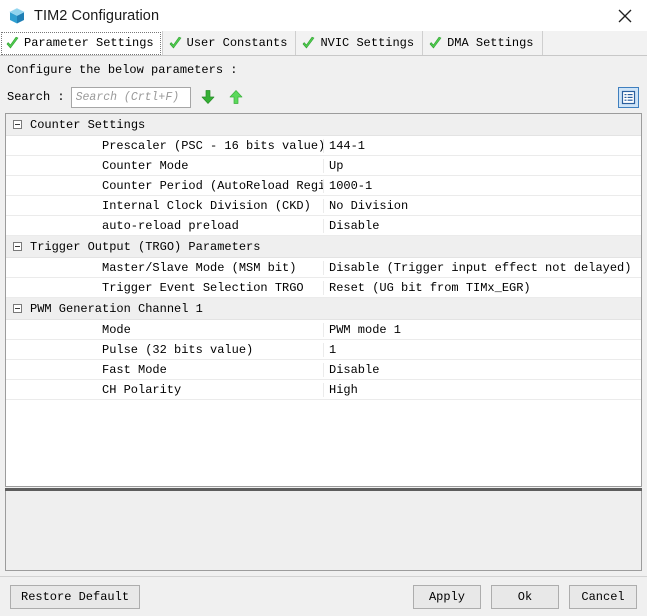 The width and height of the screenshot is (647, 616). Describe the element at coordinates (482, 330) in the screenshot. I see `parameter-value: PWM mode 1` at that location.